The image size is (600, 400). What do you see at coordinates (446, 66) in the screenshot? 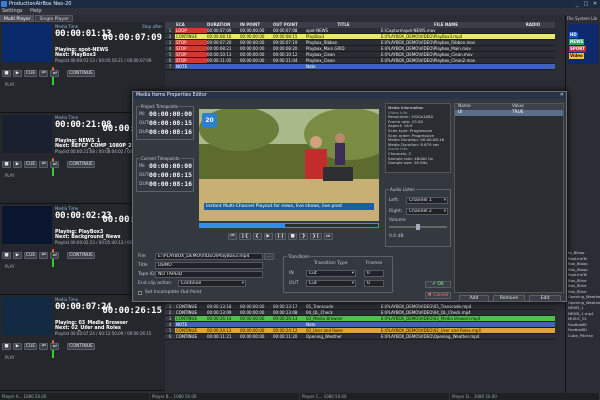
I see `row-file` at bounding box center [446, 66].